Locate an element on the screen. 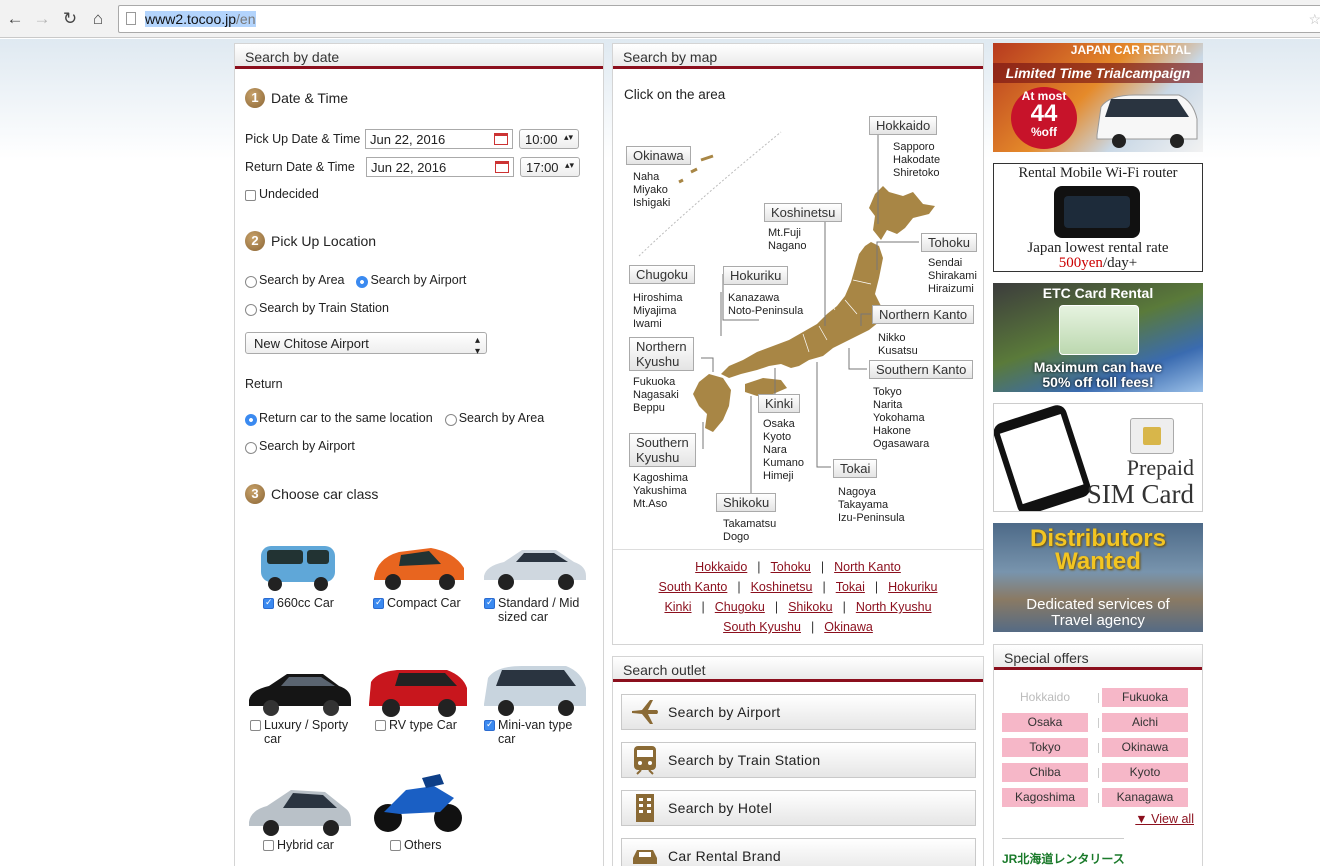 The width and height of the screenshot is (1320, 866). back-icon: ← is located at coordinates (15, 19).